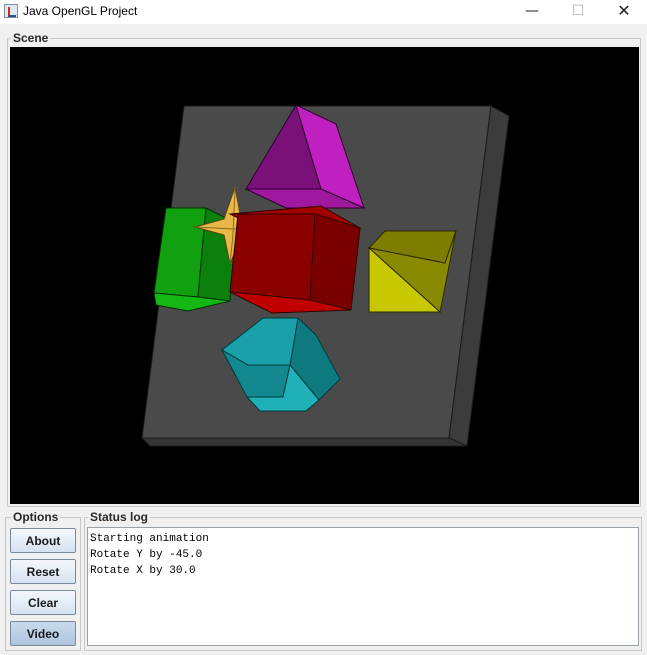  Describe the element at coordinates (36, 517) in the screenshot. I see `options-label: Options` at that location.